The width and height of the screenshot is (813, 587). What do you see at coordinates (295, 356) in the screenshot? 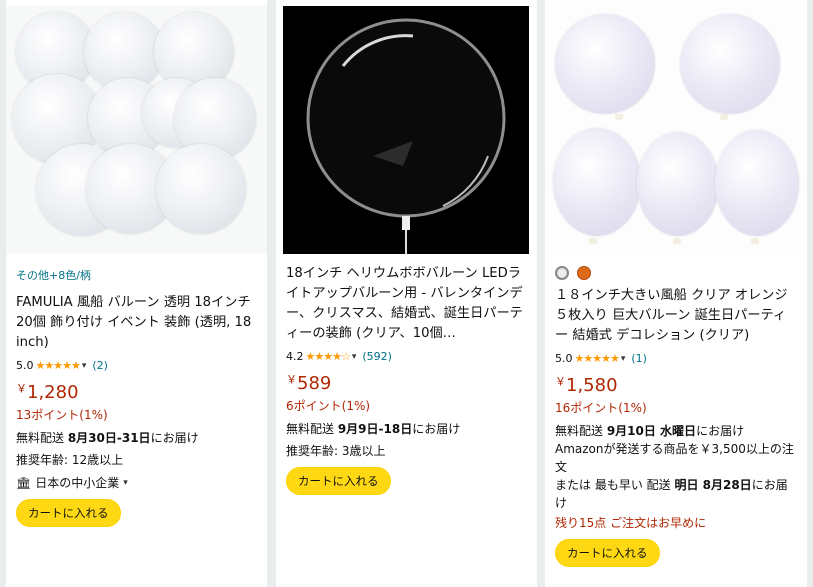
I see `rating-value: 4.2` at bounding box center [295, 356].